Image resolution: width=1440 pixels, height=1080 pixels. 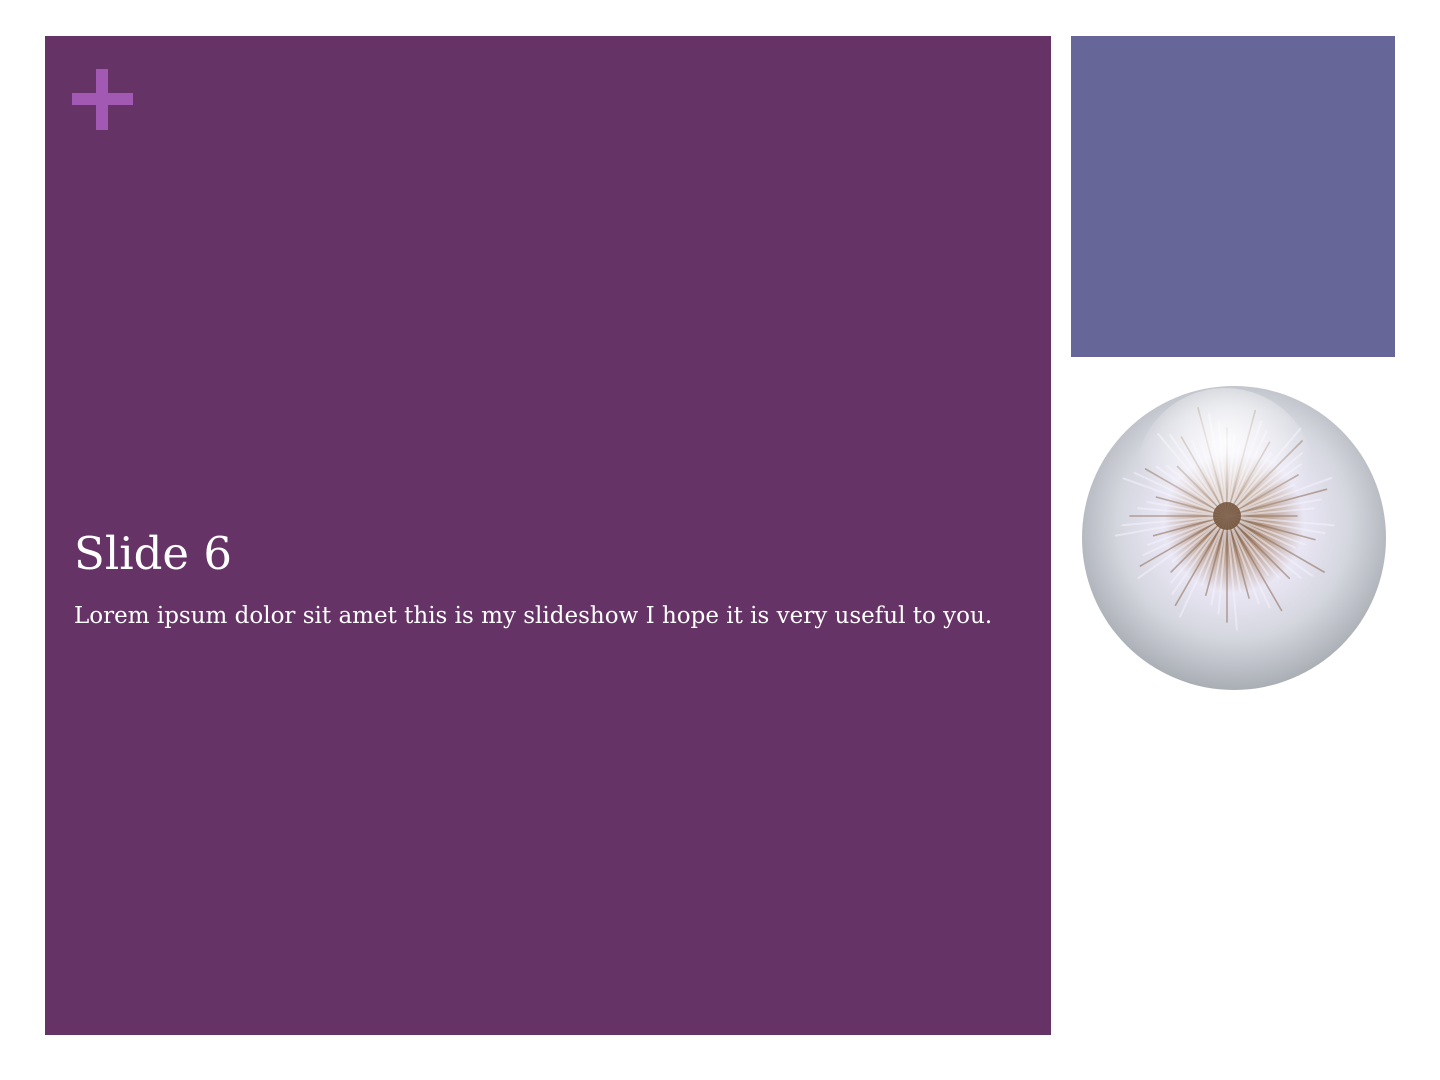 I want to click on plus-icon, so click(x=102, y=99).